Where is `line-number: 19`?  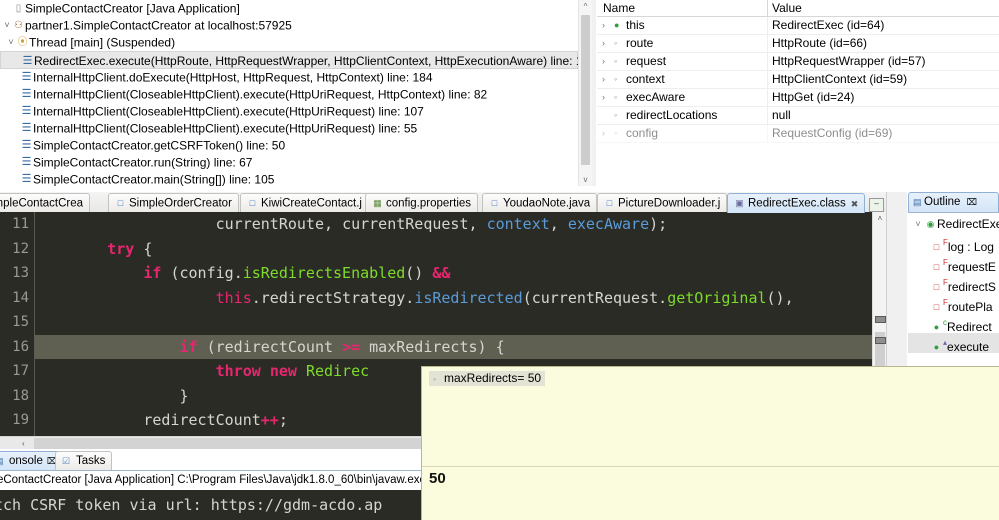
line-number: 19 is located at coordinates (20, 420).